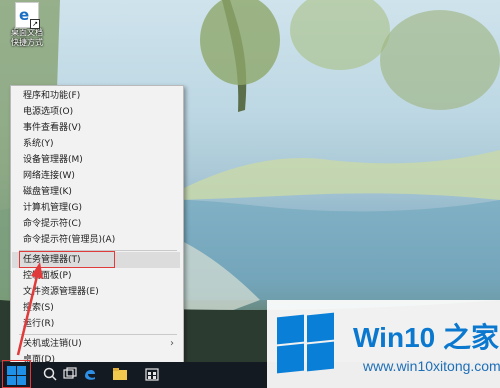 Image resolution: width=500 pixels, height=388 pixels. I want to click on menu-item-disk-management: 磁盘管理(K), so click(96, 192).